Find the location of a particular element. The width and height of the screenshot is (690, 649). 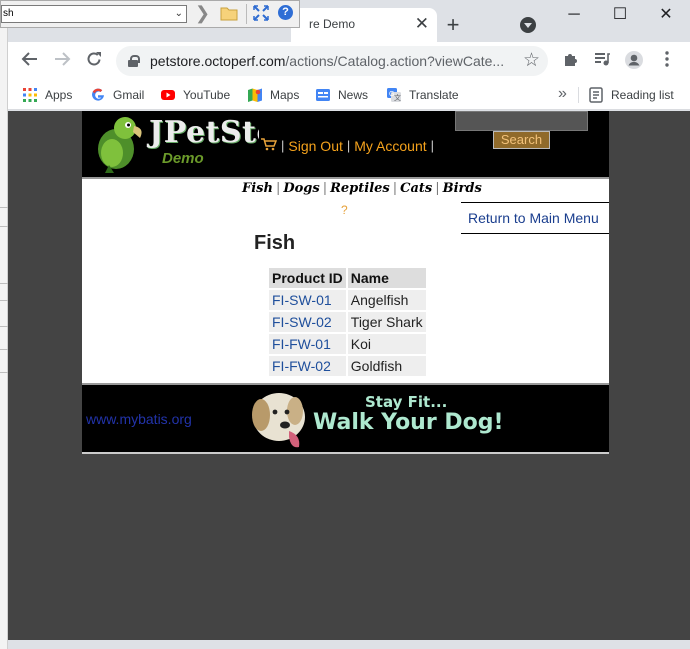

table-header-row: Product ID Name is located at coordinates (347, 278).